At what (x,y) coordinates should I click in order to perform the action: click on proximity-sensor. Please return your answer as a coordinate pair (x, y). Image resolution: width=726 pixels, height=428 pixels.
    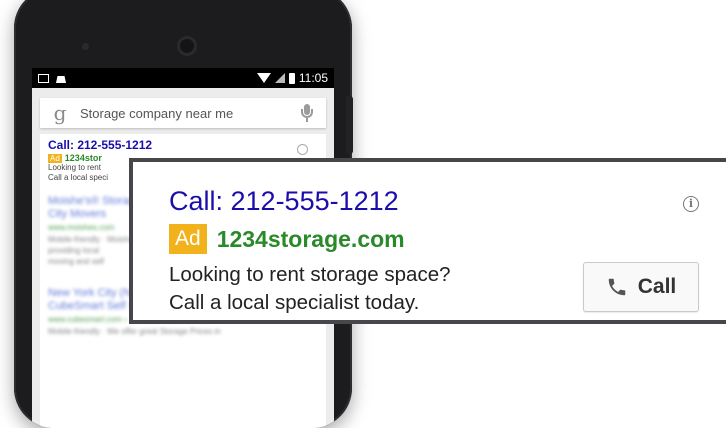
    Looking at the image, I should click on (85, 46).